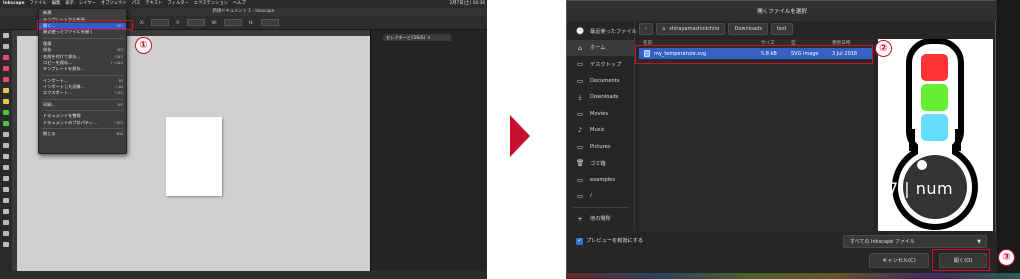  I want to click on file-menu-item: ドキュメントのプロパティ... ⇧⌘D, so click(82, 122).